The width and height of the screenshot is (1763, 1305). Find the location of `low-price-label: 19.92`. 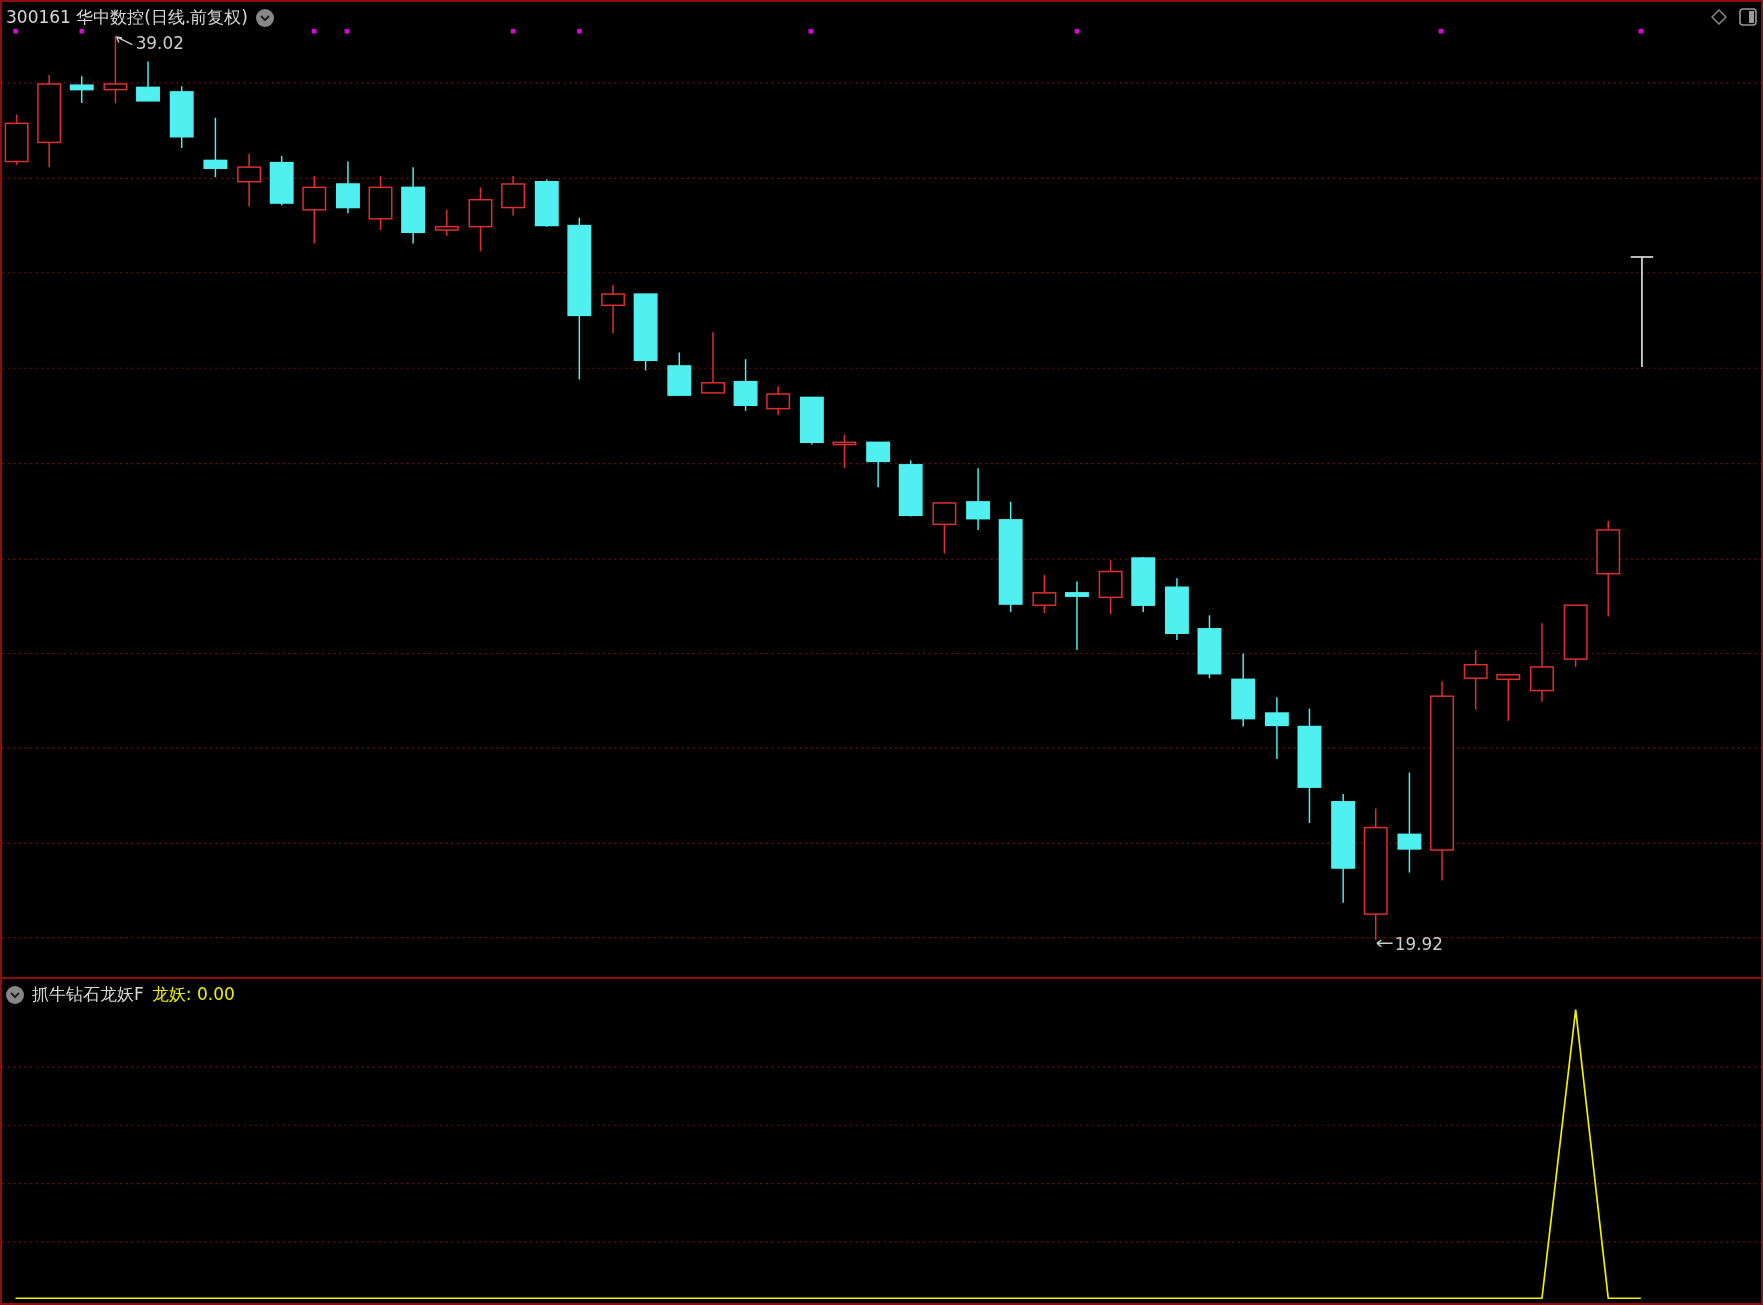

low-price-label: 19.92 is located at coordinates (1418, 944).